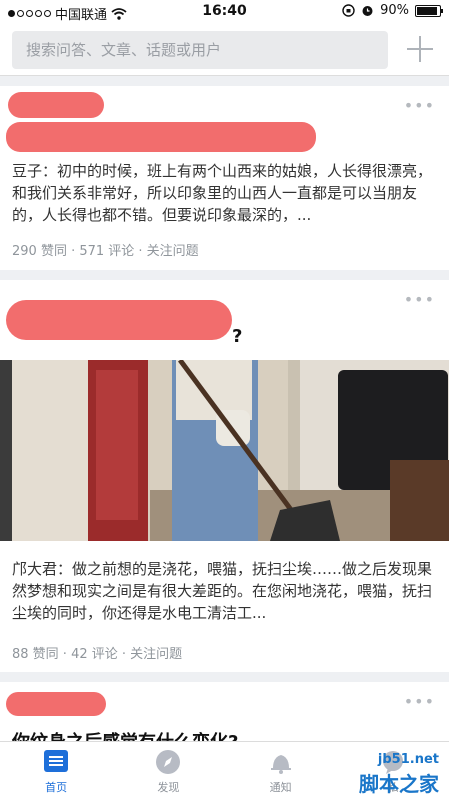 The height and width of the screenshot is (800, 449). I want to click on tab-home: 首页, so click(56, 771).